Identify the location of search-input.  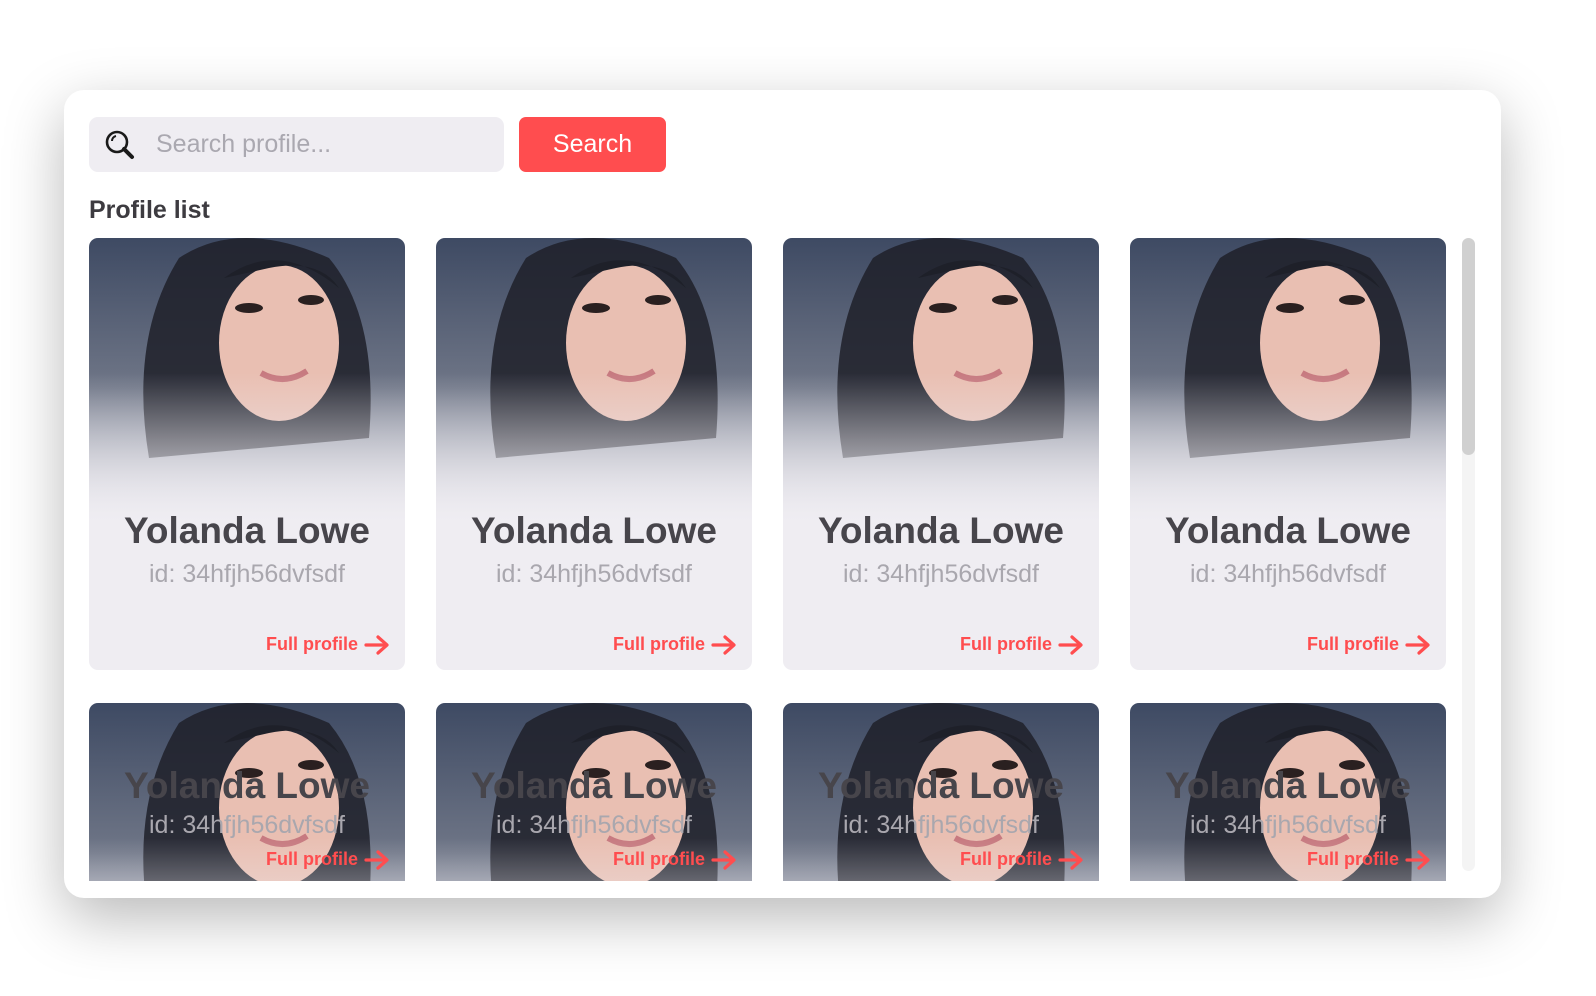
(316, 144).